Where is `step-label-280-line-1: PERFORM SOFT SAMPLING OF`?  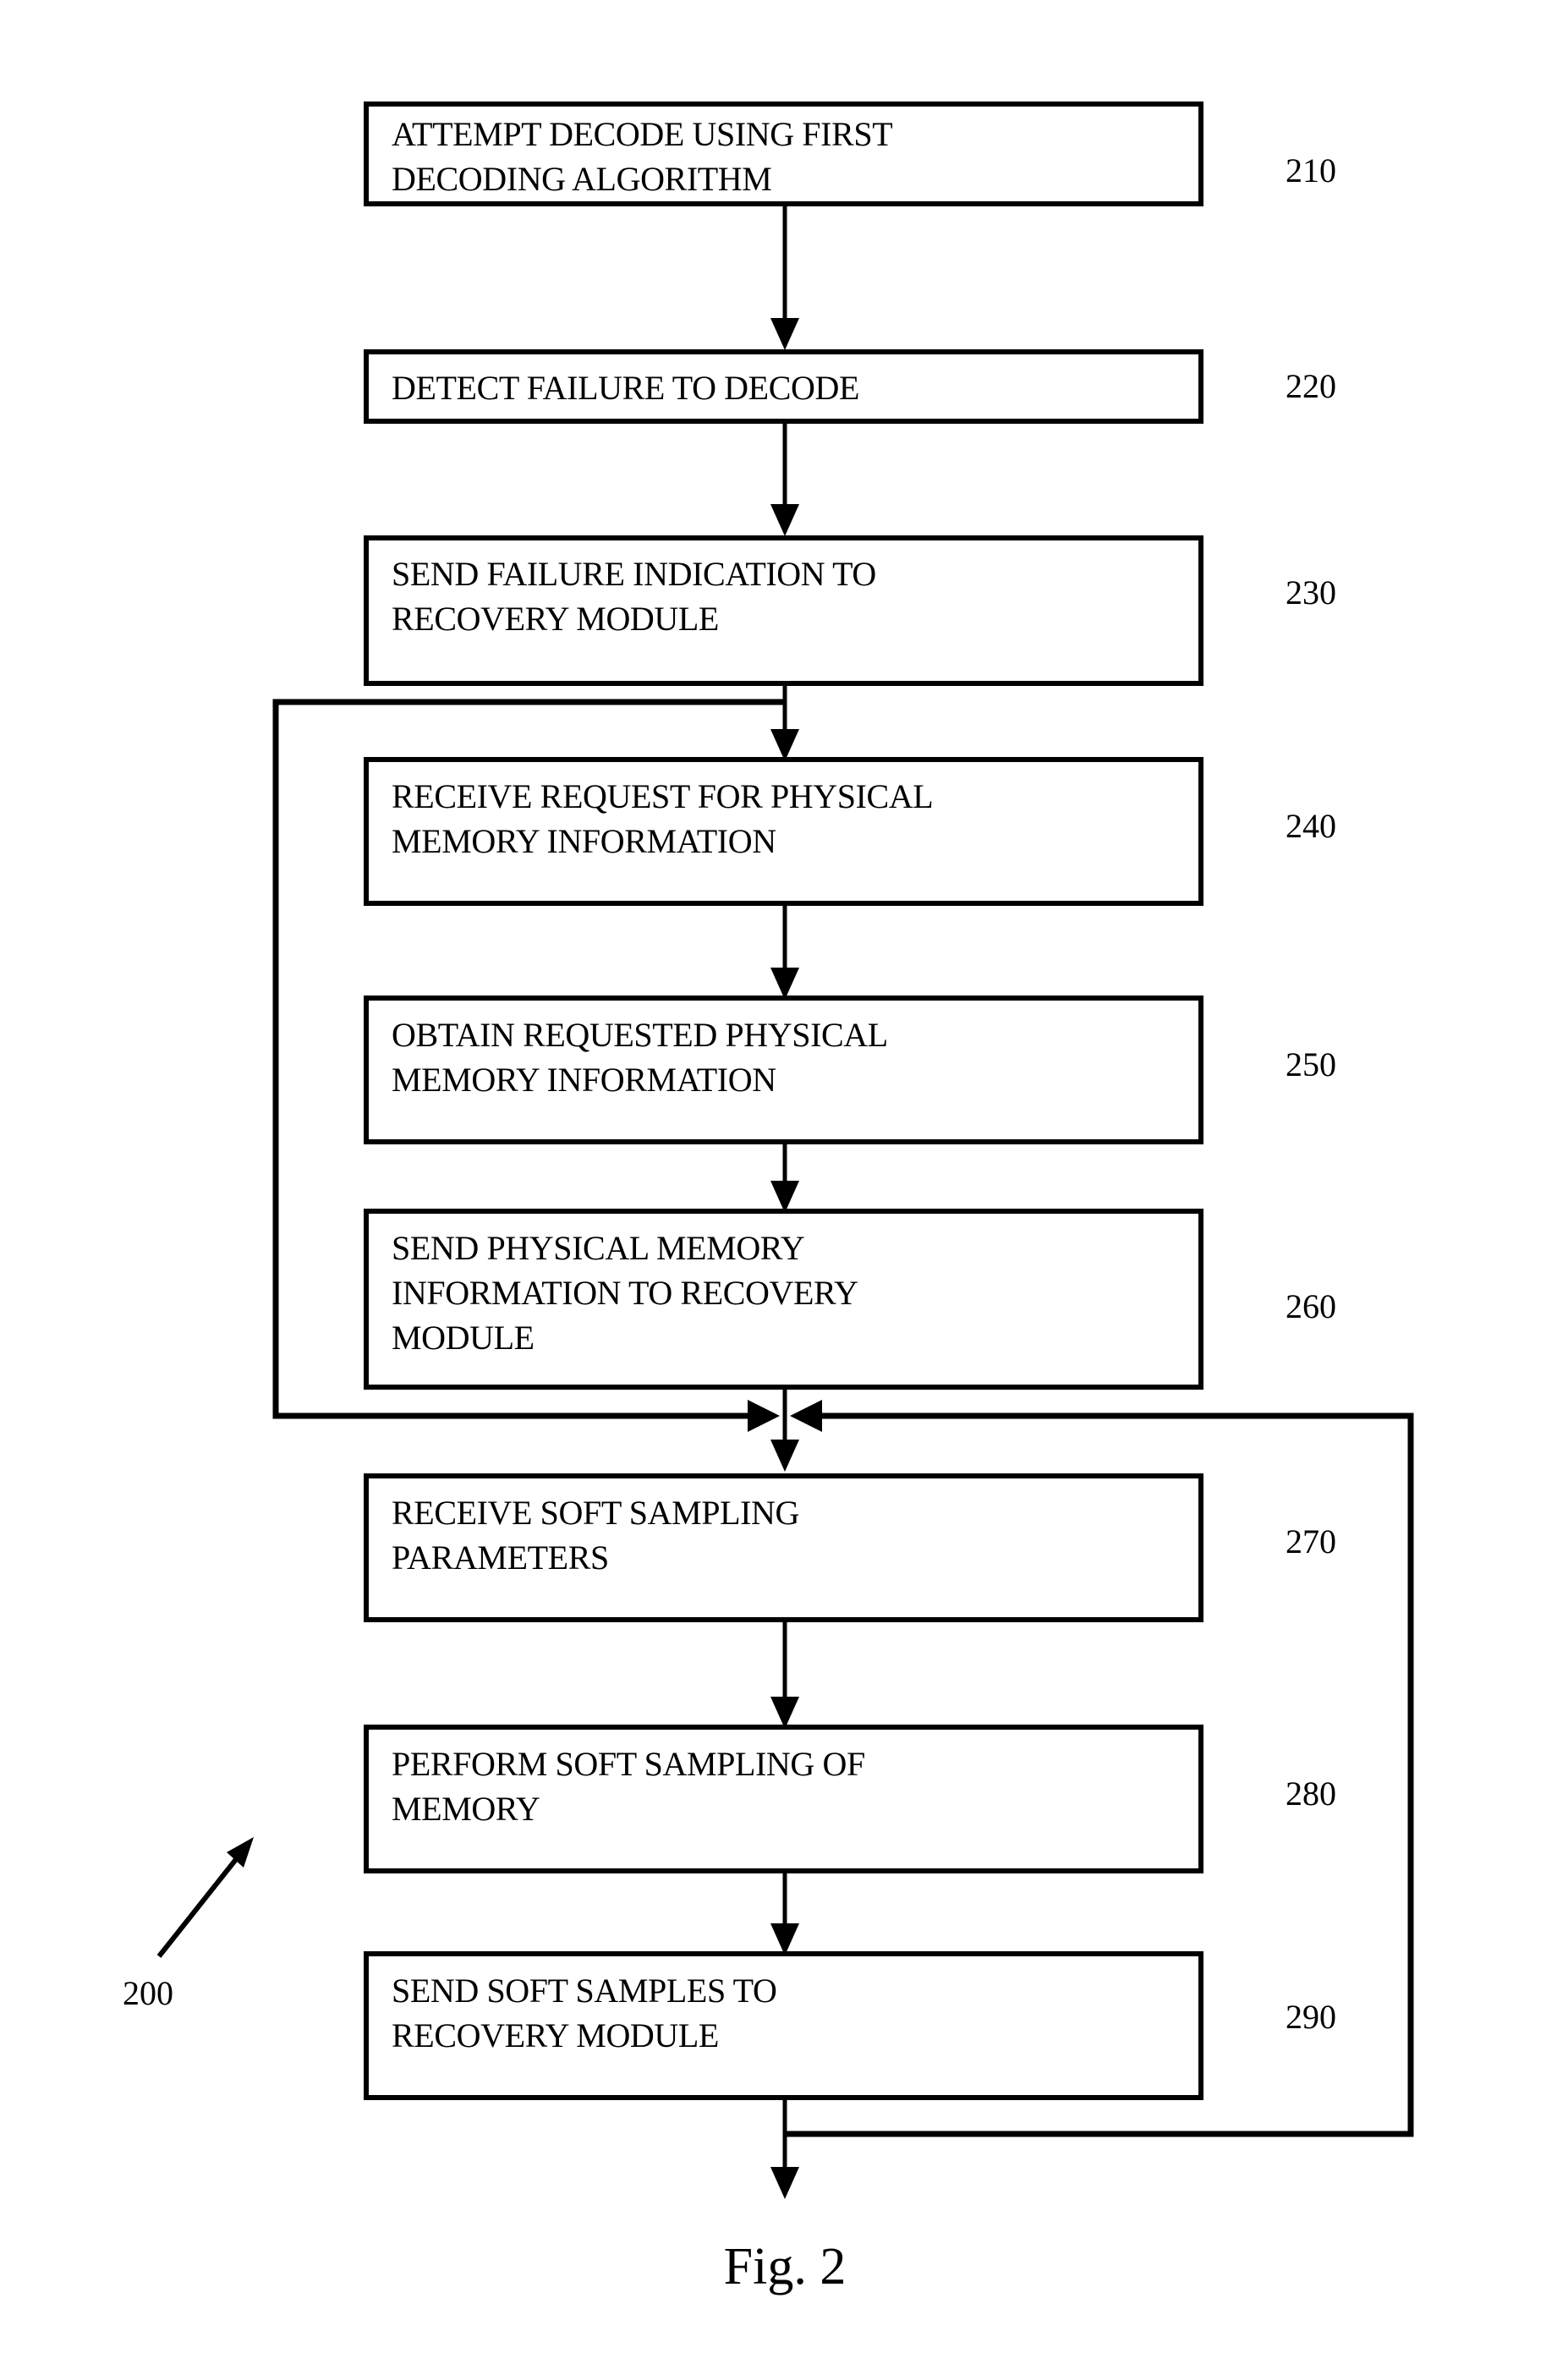 step-label-280-line-1: PERFORM SOFT SAMPLING OF is located at coordinates (628, 1764).